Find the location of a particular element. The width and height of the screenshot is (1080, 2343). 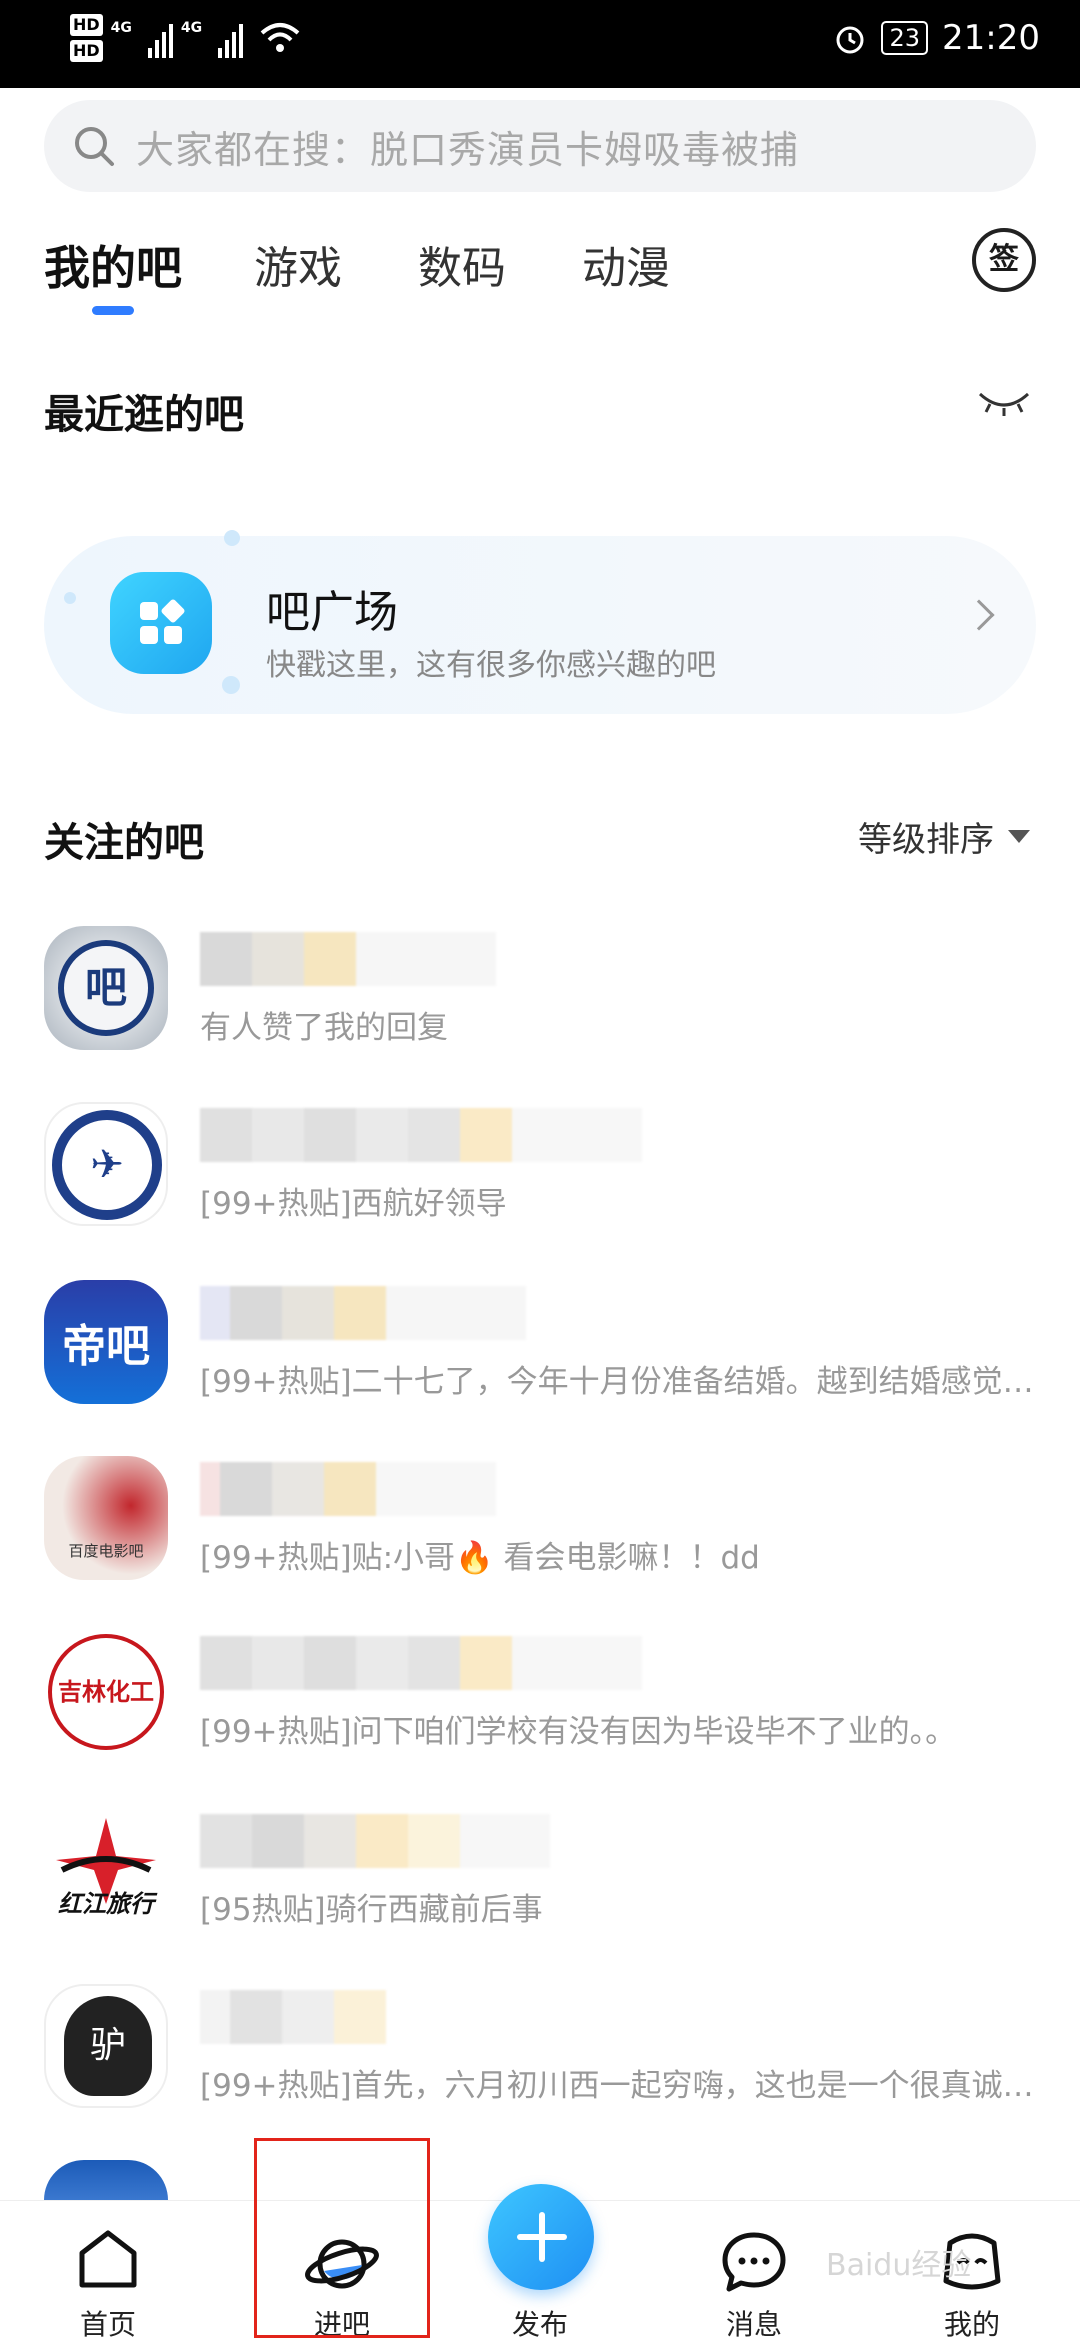

bar-avatar: 百度电影吧 is located at coordinates (106, 1518).